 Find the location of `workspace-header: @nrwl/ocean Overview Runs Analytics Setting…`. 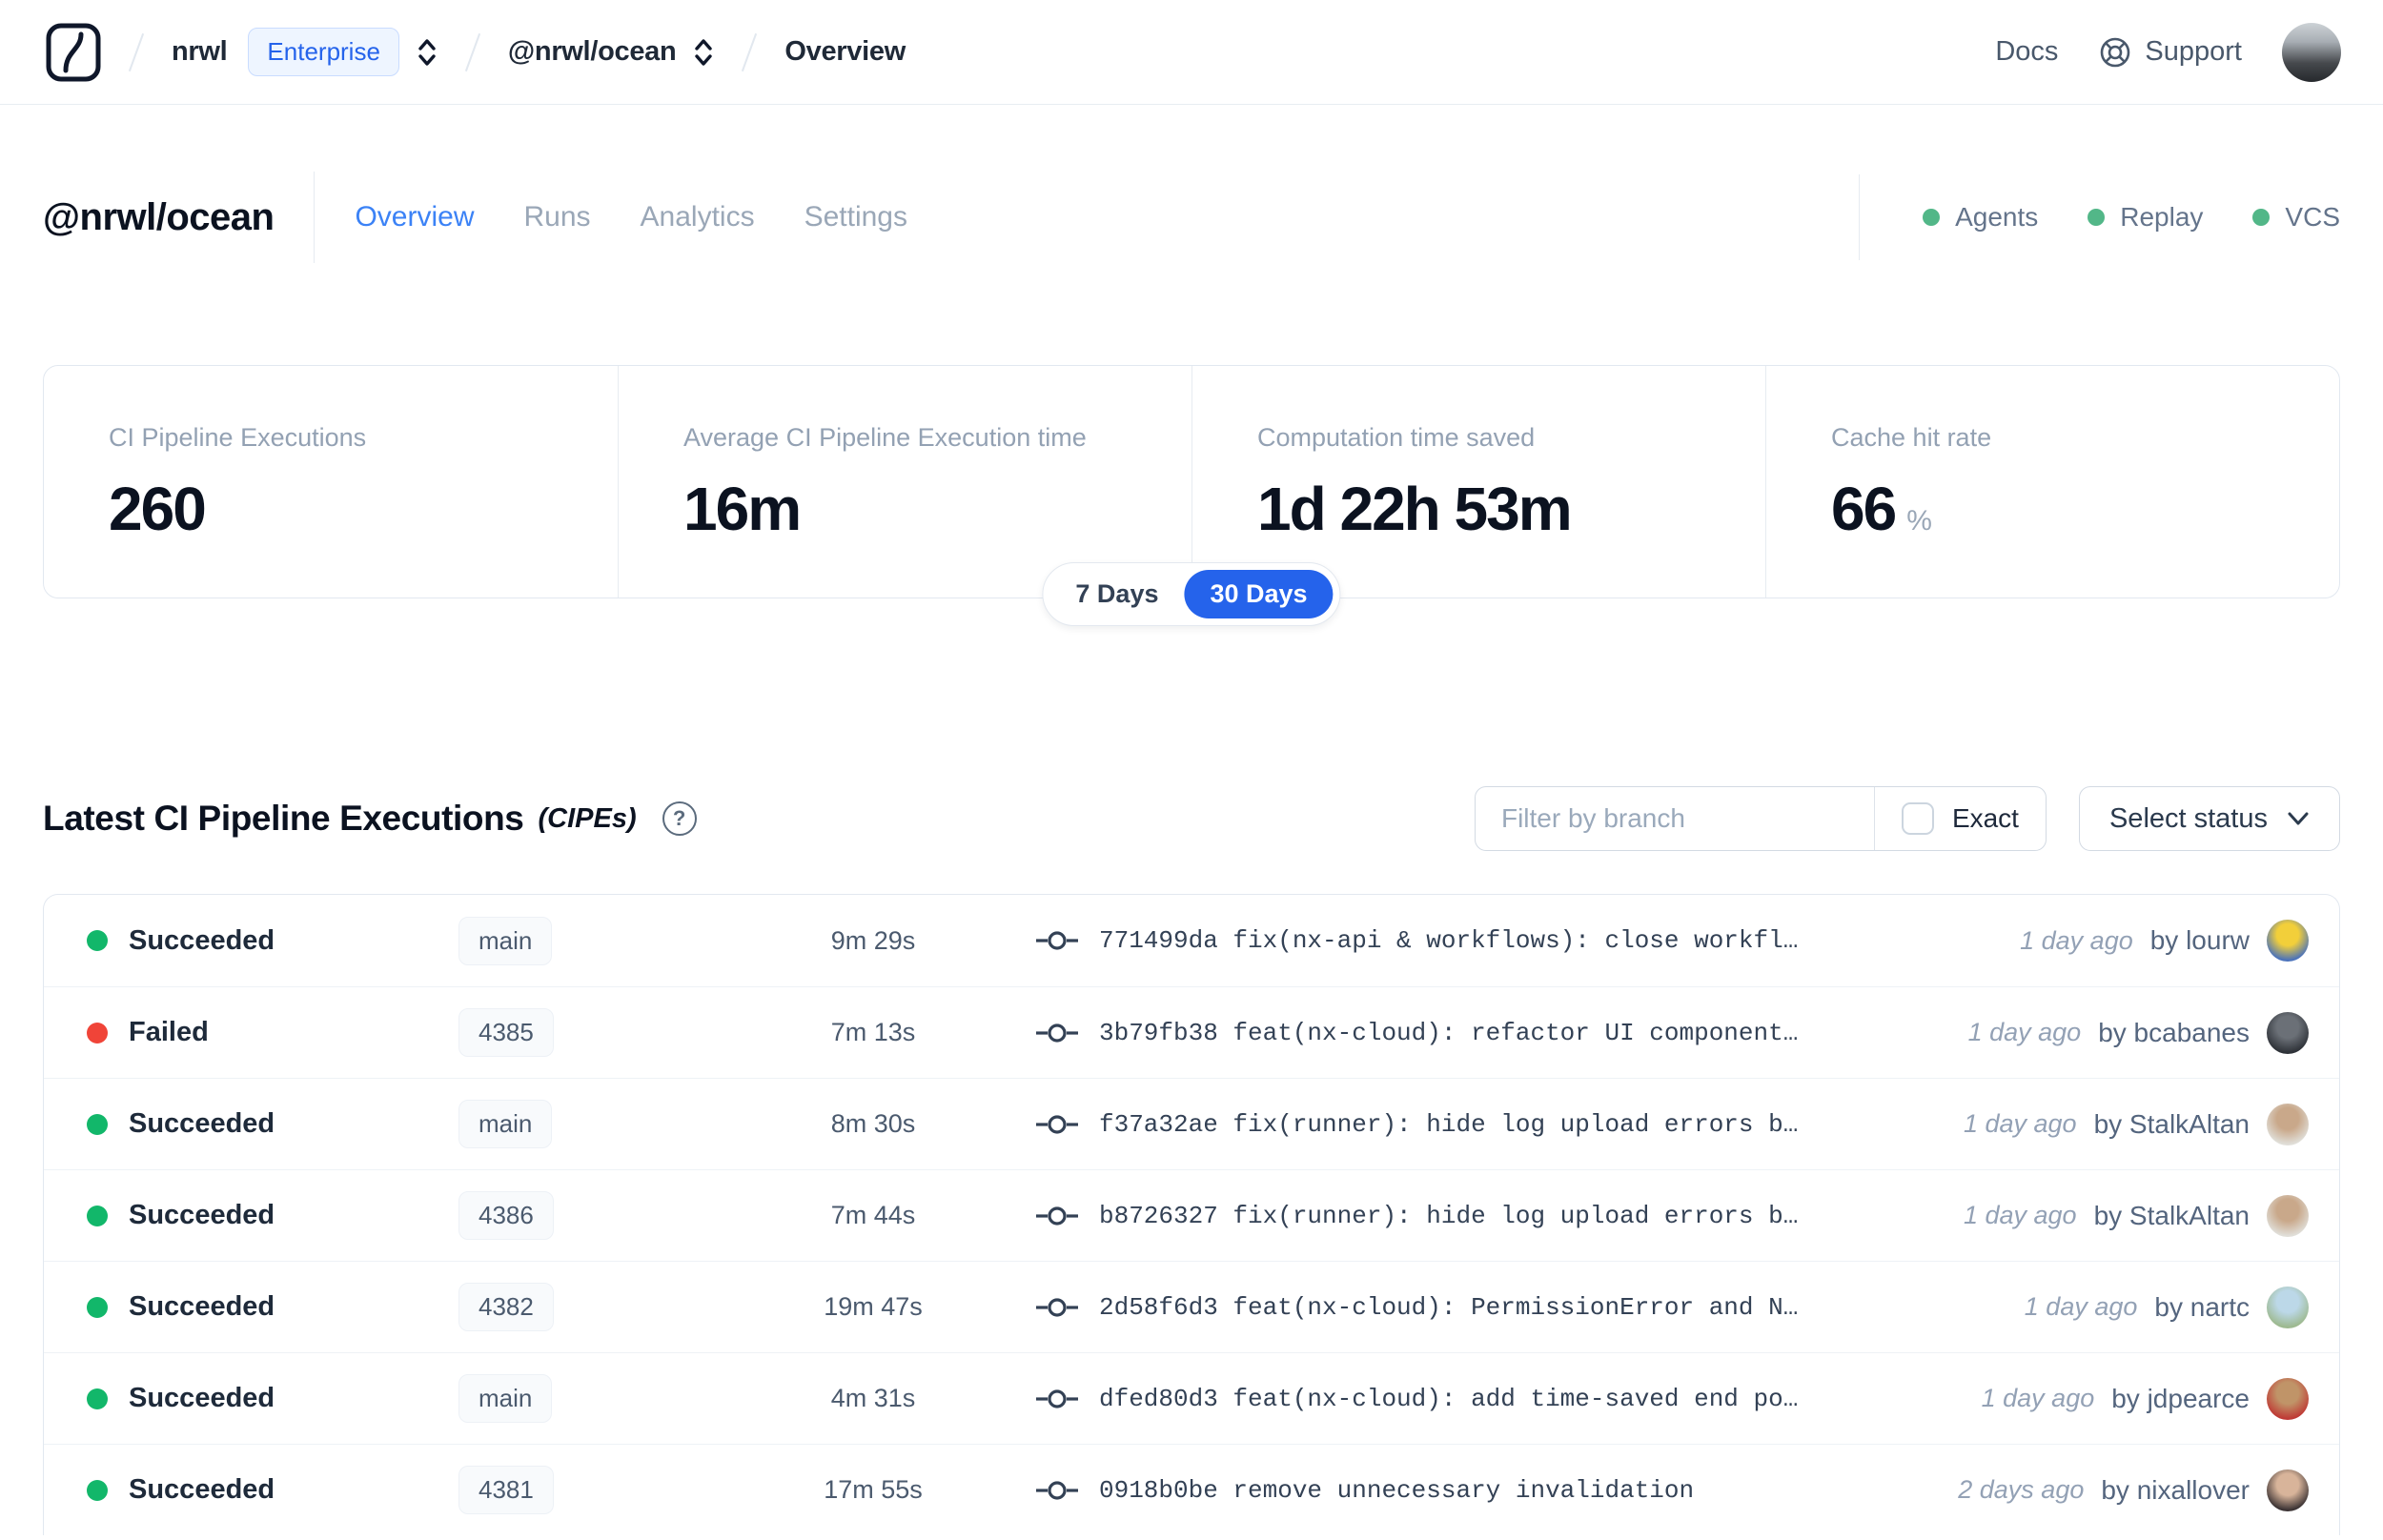

workspace-header: @nrwl/ocean Overview Runs Analytics Setting… is located at coordinates (1191, 217).